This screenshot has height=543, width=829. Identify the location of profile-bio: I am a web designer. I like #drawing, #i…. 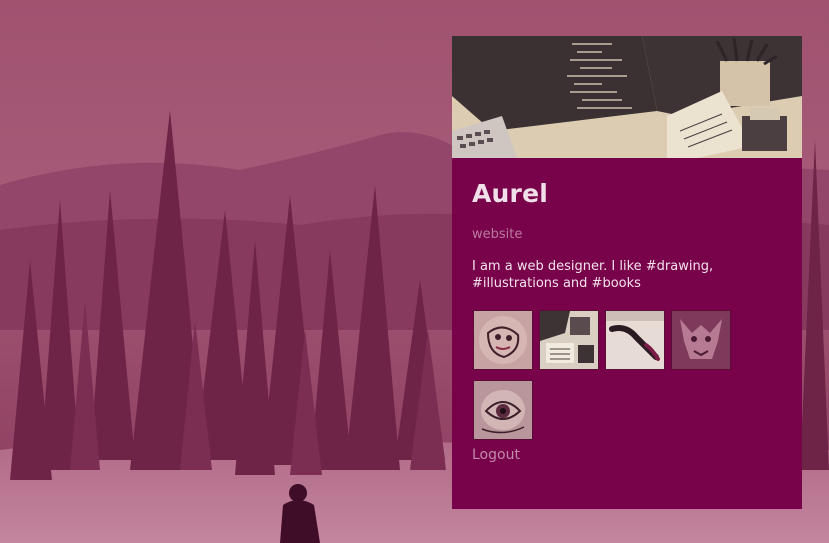
(593, 275).